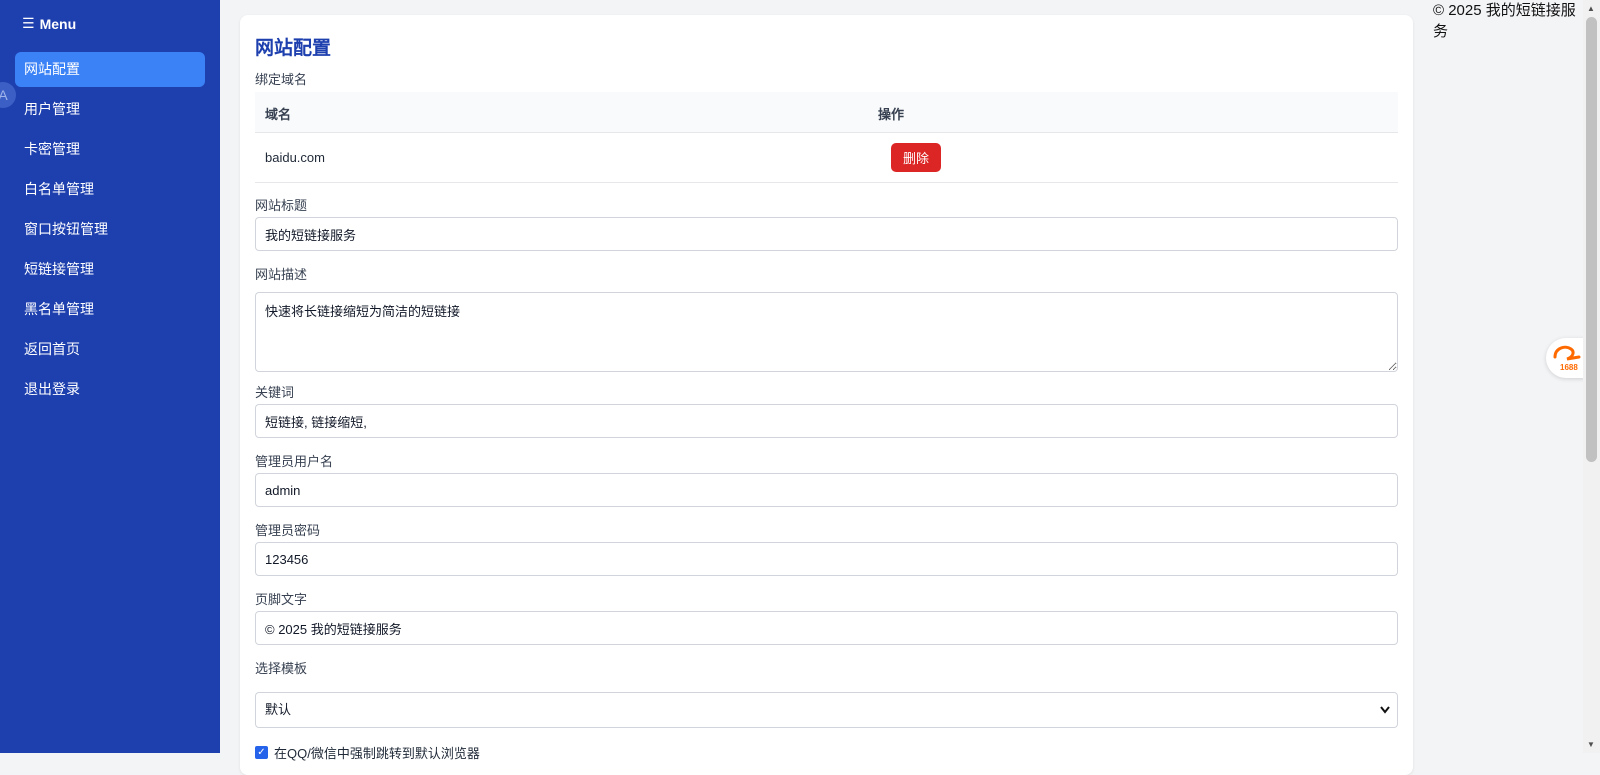 The height and width of the screenshot is (775, 1600). Describe the element at coordinates (110, 189) in the screenshot. I see `sidebar-item-whitelist-management: 白名单管理` at that location.